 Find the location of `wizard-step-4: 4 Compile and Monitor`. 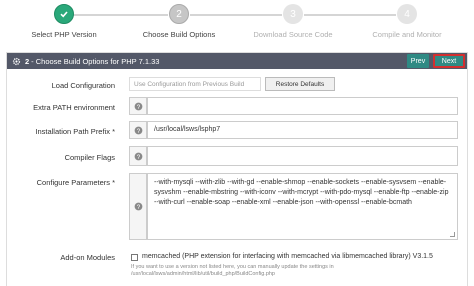

wizard-step-4: 4 Compile and Monitor is located at coordinates (407, 21).